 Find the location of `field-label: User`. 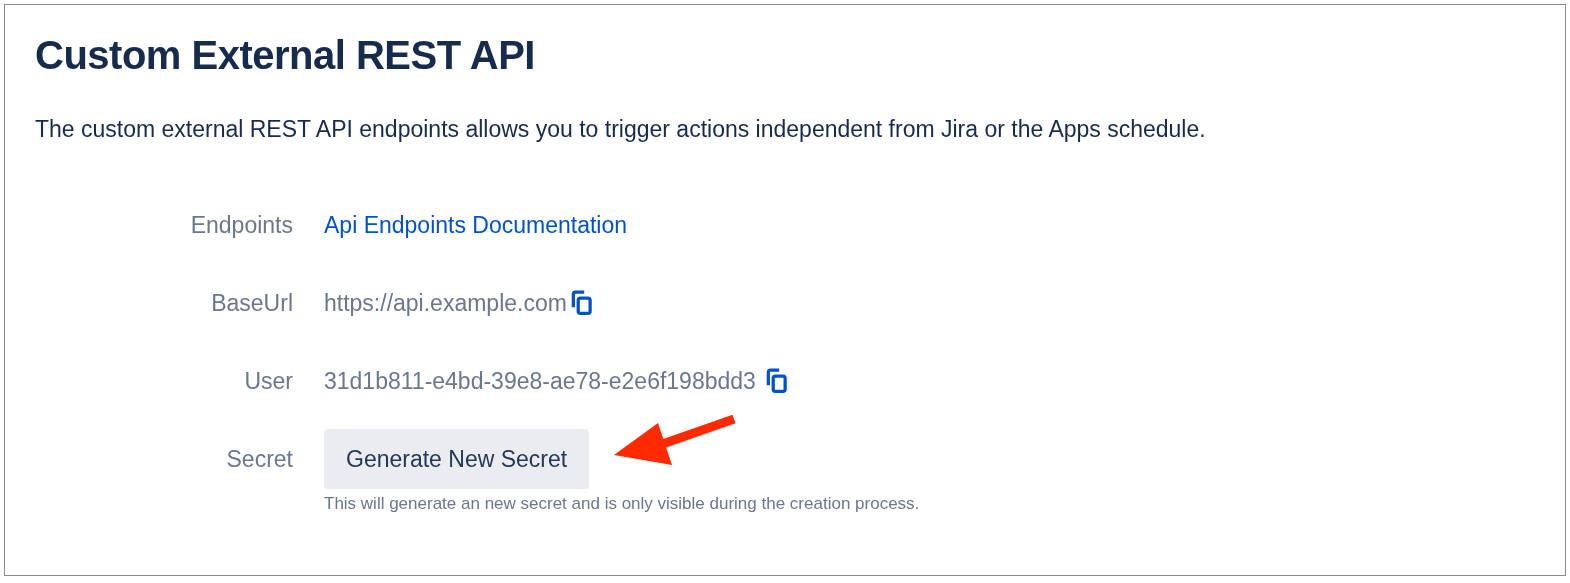

field-label: User is located at coordinates (268, 381).